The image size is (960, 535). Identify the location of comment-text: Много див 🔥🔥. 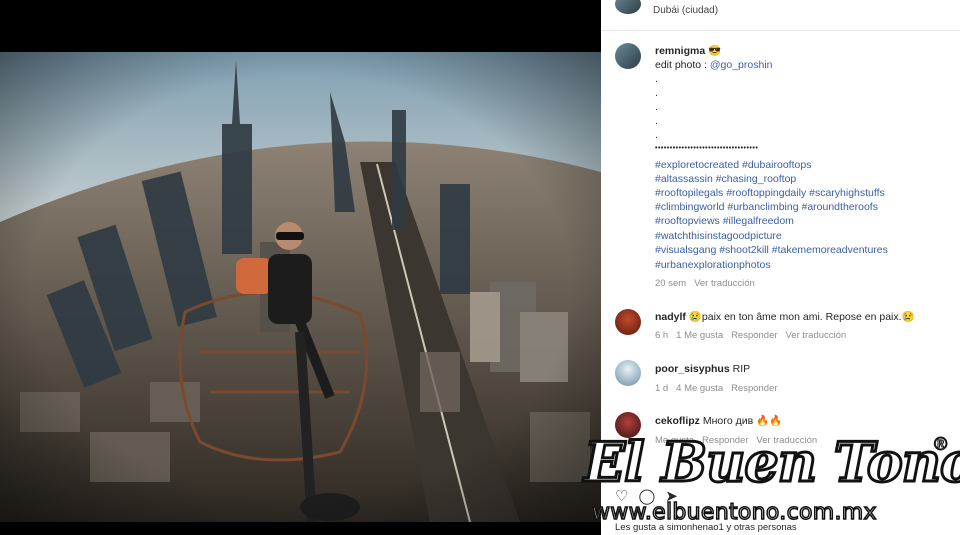
(742, 421).